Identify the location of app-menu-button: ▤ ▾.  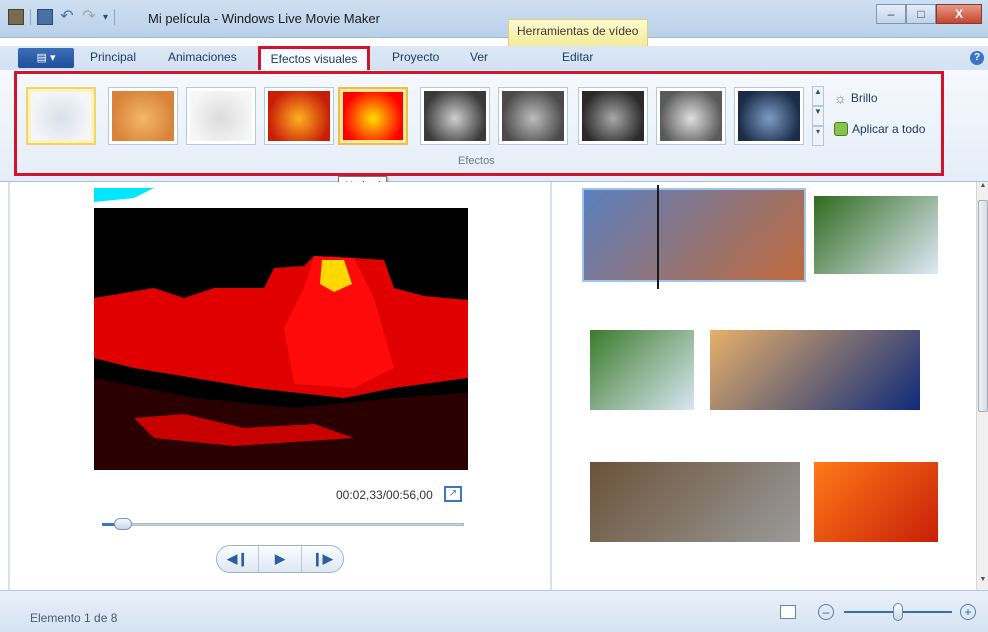
(46, 58).